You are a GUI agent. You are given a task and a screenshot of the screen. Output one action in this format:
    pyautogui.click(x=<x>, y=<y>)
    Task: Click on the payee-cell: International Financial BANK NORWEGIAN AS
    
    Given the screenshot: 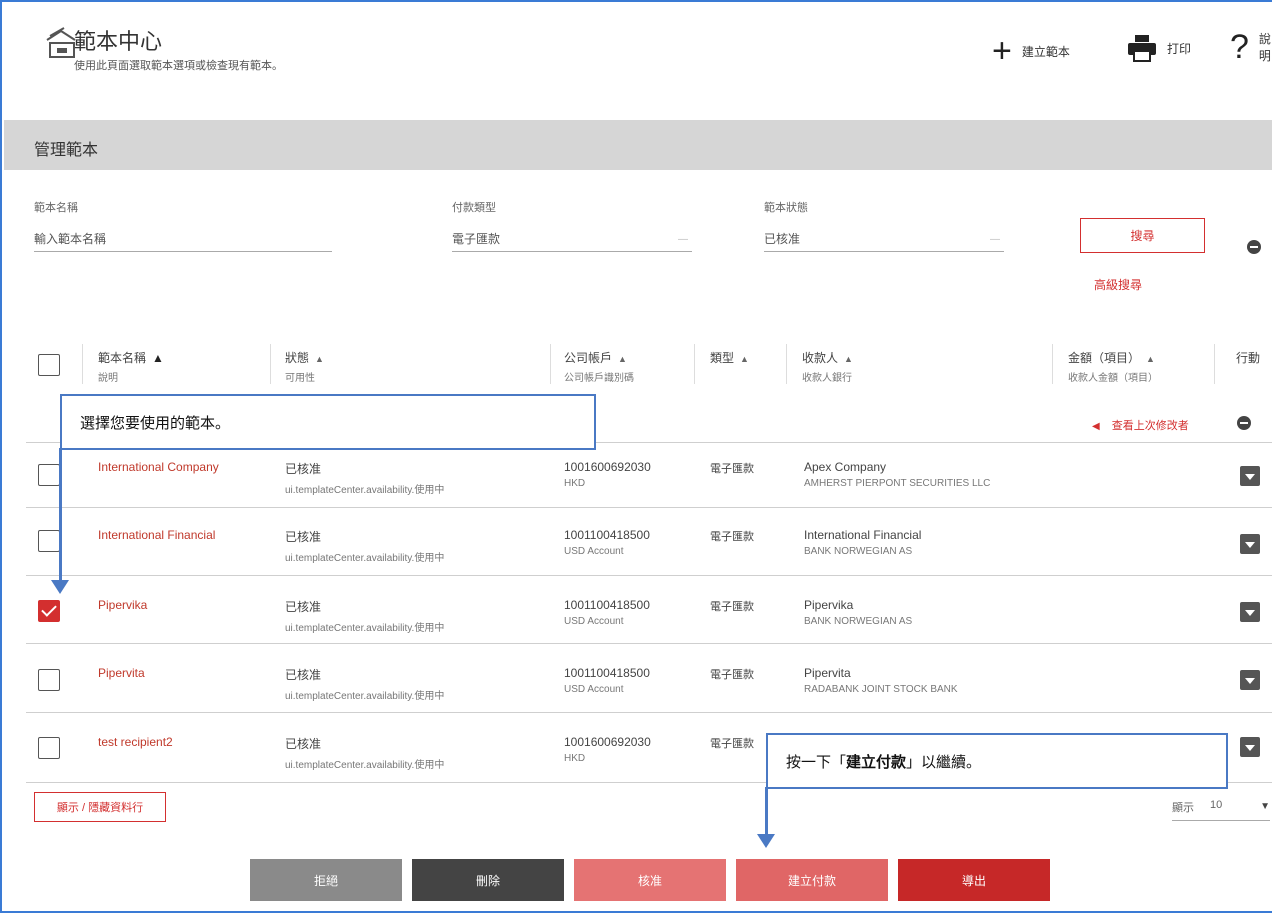 What is the action you would take?
    pyautogui.click(x=862, y=542)
    